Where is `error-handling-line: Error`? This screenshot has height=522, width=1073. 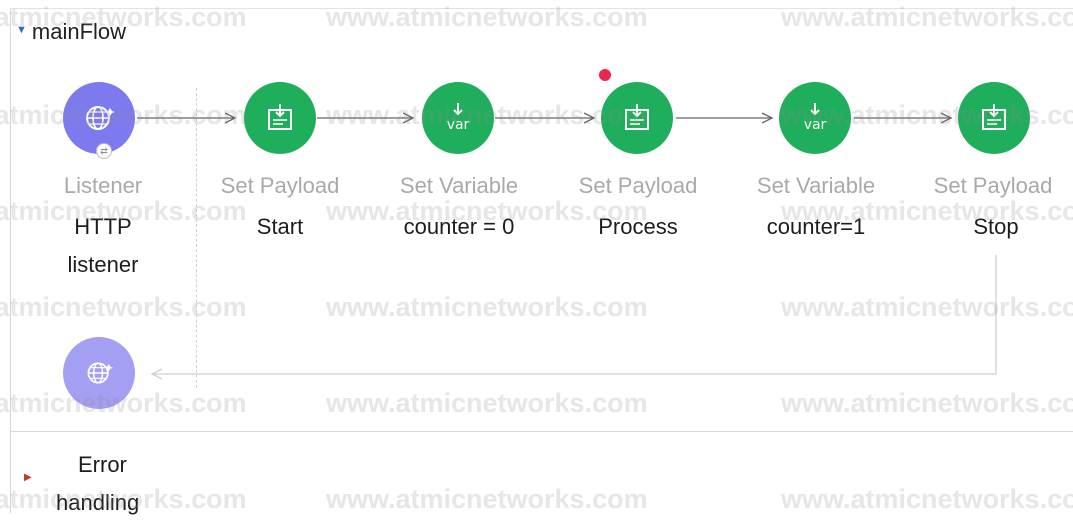
error-handling-line: Error is located at coordinates (102, 464).